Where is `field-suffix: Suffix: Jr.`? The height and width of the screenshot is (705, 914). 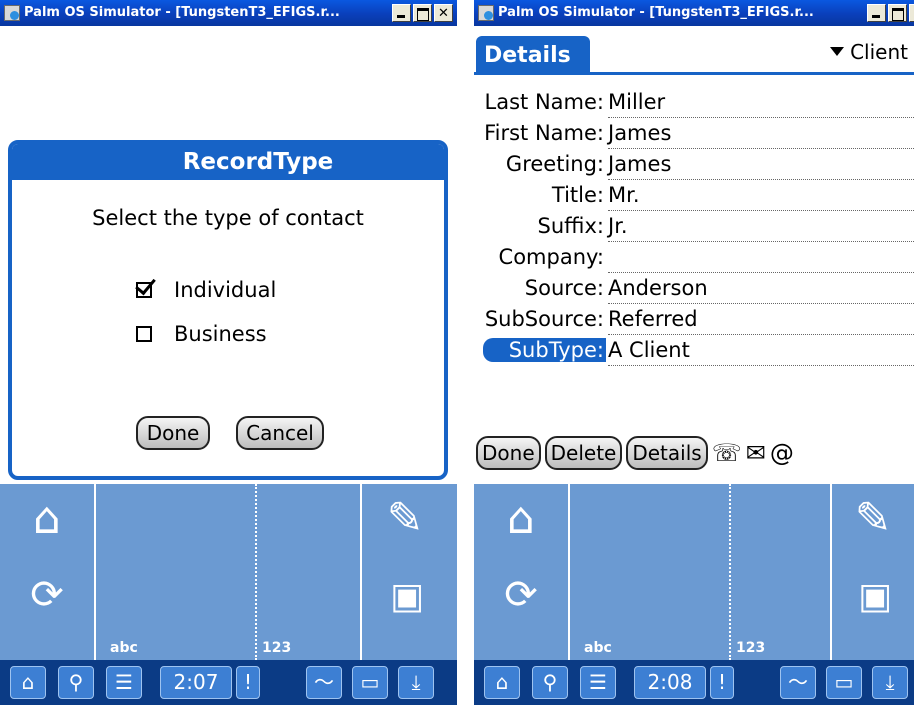
field-suffix: Suffix: Jr. is located at coordinates (694, 227).